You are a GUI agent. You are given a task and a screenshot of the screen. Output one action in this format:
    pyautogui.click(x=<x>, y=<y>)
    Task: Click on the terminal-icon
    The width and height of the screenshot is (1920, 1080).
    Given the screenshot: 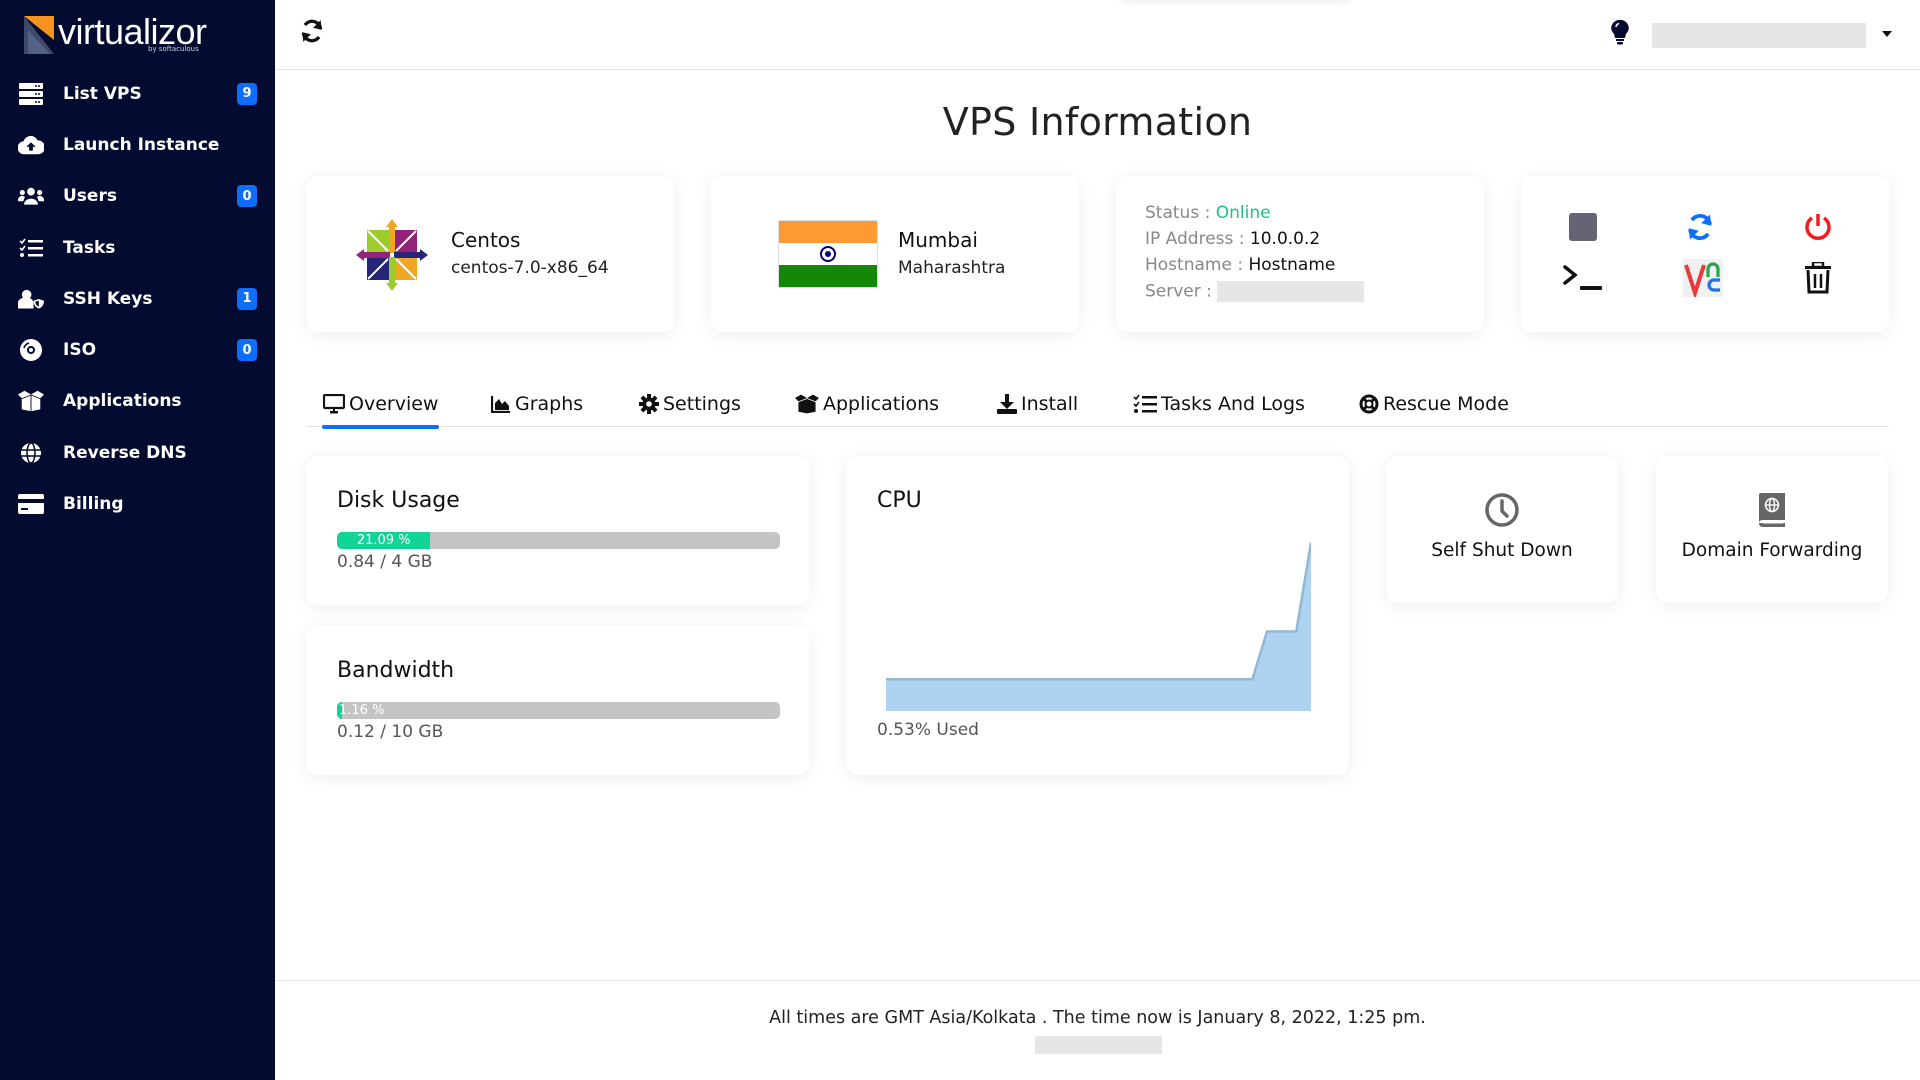 What is the action you would take?
    pyautogui.click(x=1582, y=277)
    